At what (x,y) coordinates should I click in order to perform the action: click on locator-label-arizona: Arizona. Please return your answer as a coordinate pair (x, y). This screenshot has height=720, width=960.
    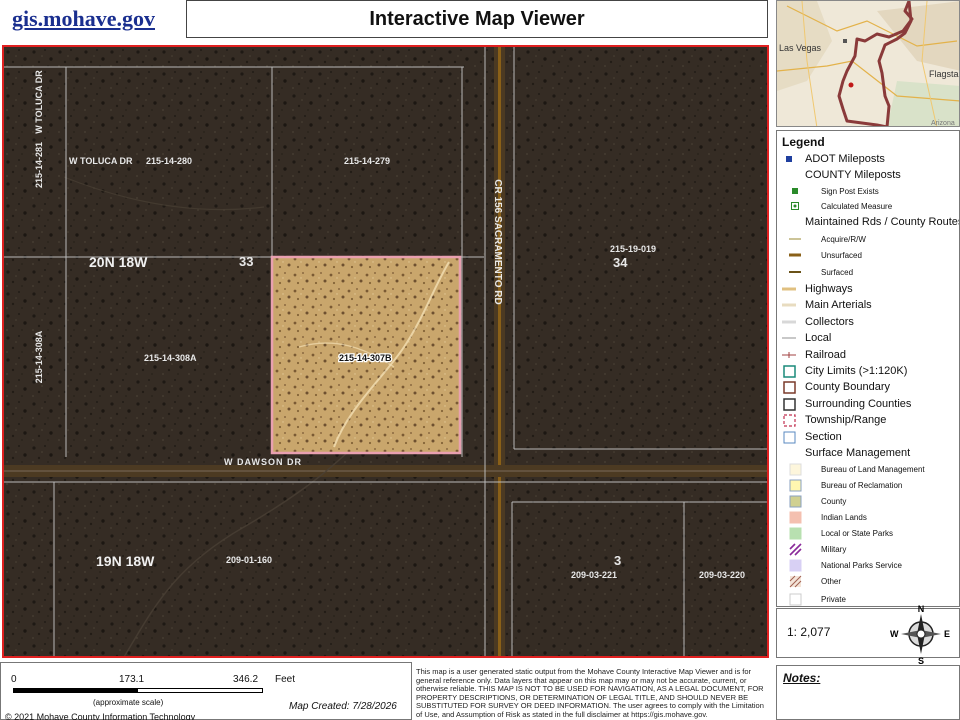
    Looking at the image, I should click on (943, 123).